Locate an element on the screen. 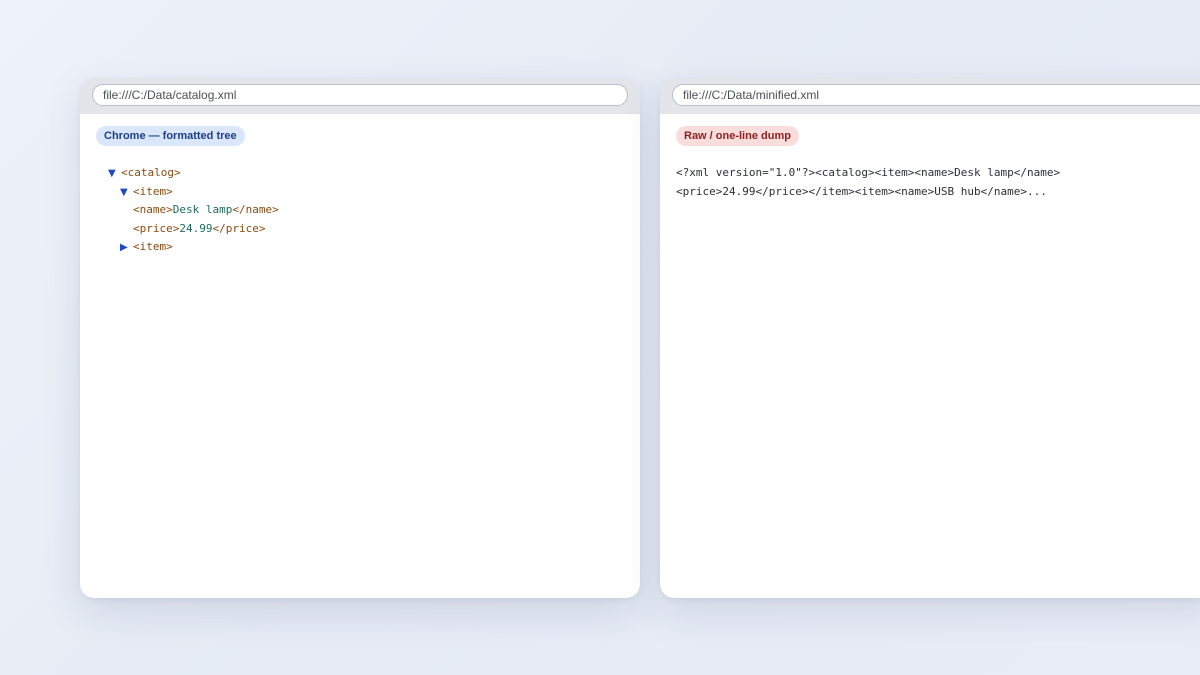 The image size is (1200, 675). browser-toolbar: file:///C:/Data/catalog.xml is located at coordinates (360, 96).